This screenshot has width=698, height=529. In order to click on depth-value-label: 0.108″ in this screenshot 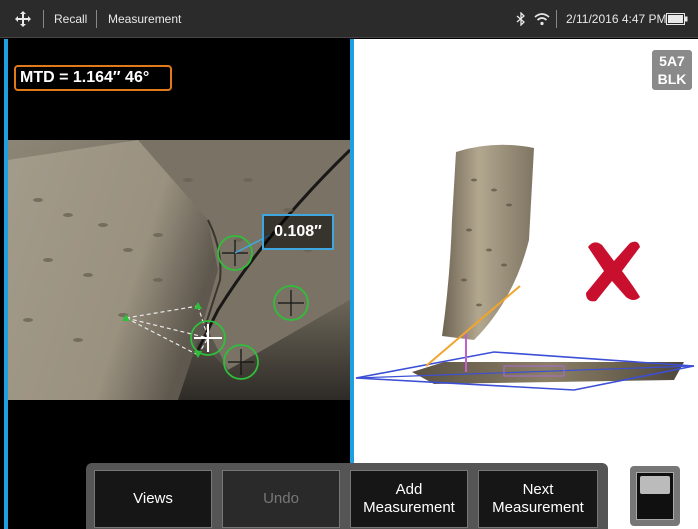, I will do `click(298, 232)`.